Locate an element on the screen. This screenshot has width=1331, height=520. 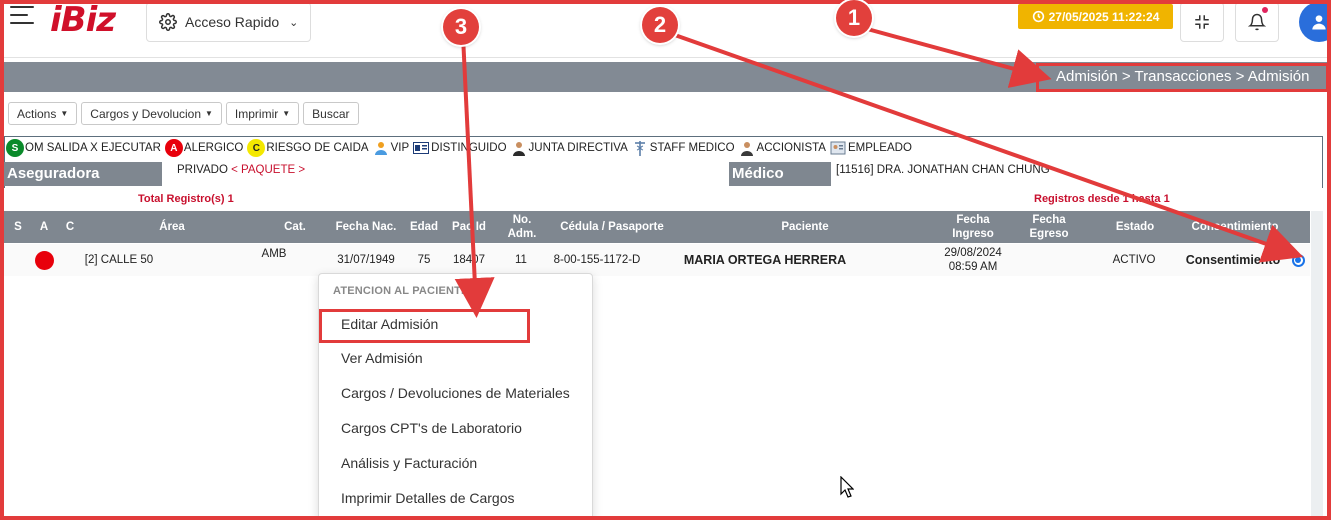
user-avatar is located at coordinates (1315, 22).